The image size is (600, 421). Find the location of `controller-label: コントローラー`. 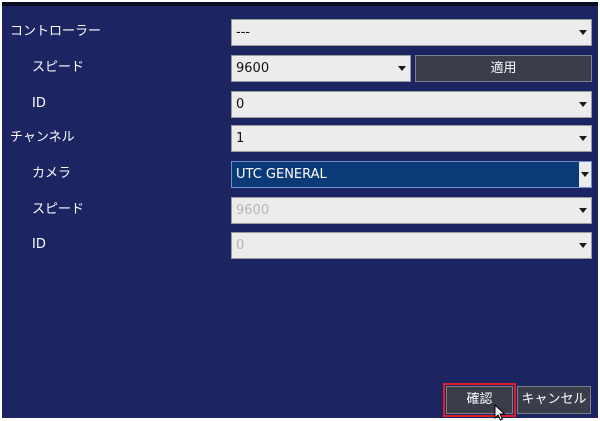

controller-label: コントローラー is located at coordinates (56, 31).